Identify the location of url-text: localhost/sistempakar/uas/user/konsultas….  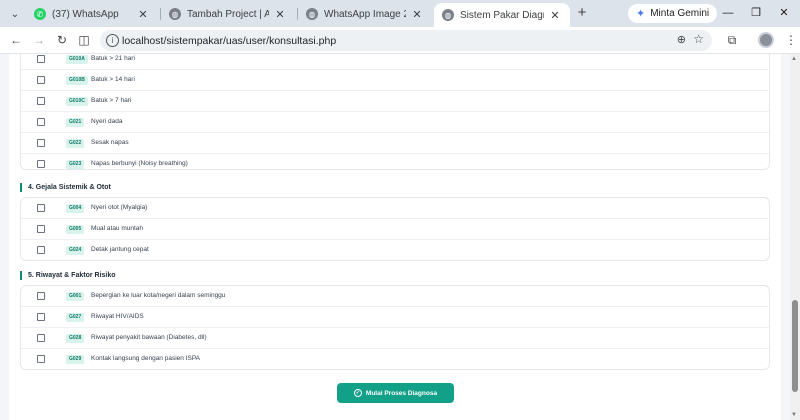
(229, 40).